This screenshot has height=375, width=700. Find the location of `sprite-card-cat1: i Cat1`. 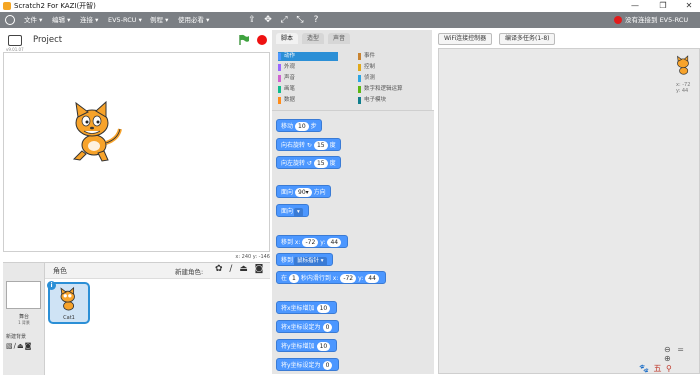

sprite-card-cat1: i Cat1 is located at coordinates (68, 302).